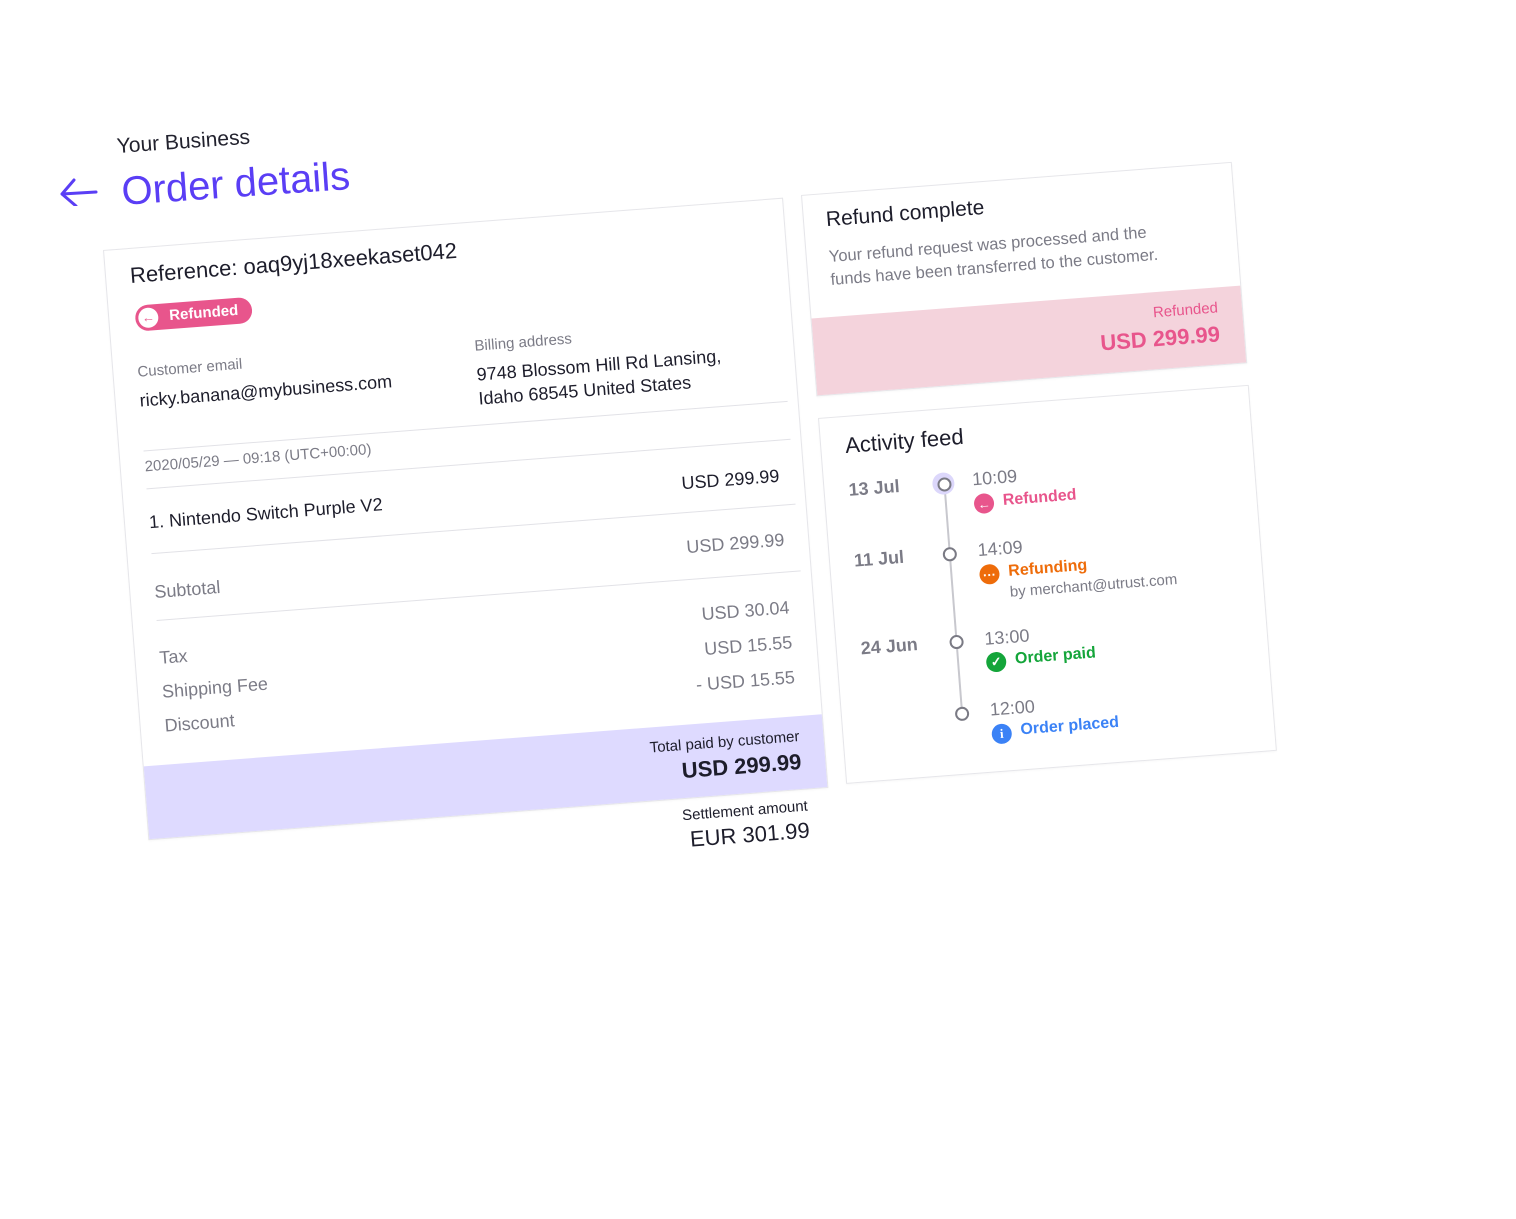 The image size is (1516, 1219). I want to click on event-date: 13 Jul, so click(874, 487).